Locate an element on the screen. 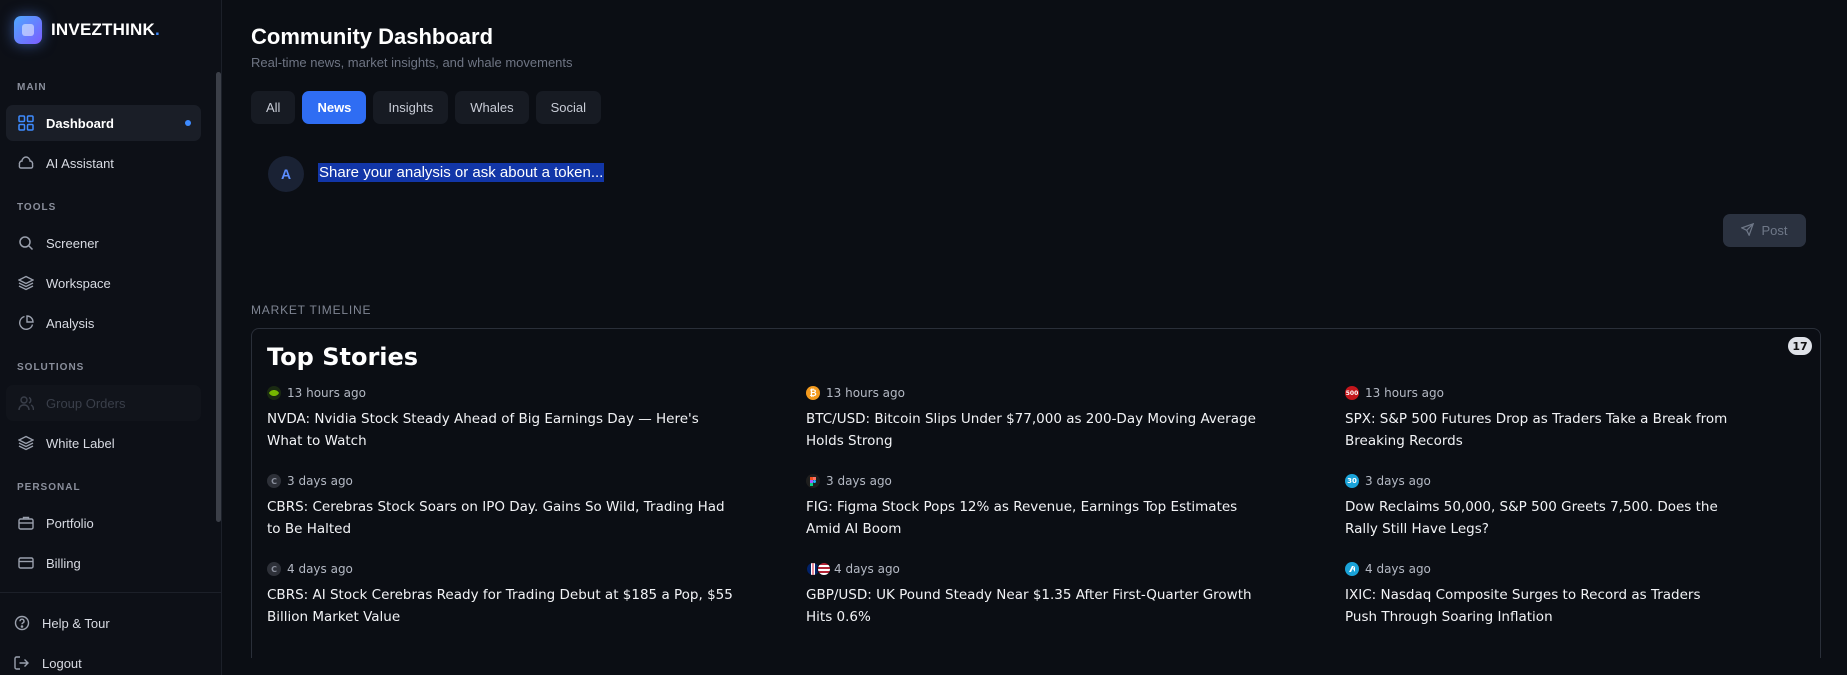  help-icon is located at coordinates (22, 623).